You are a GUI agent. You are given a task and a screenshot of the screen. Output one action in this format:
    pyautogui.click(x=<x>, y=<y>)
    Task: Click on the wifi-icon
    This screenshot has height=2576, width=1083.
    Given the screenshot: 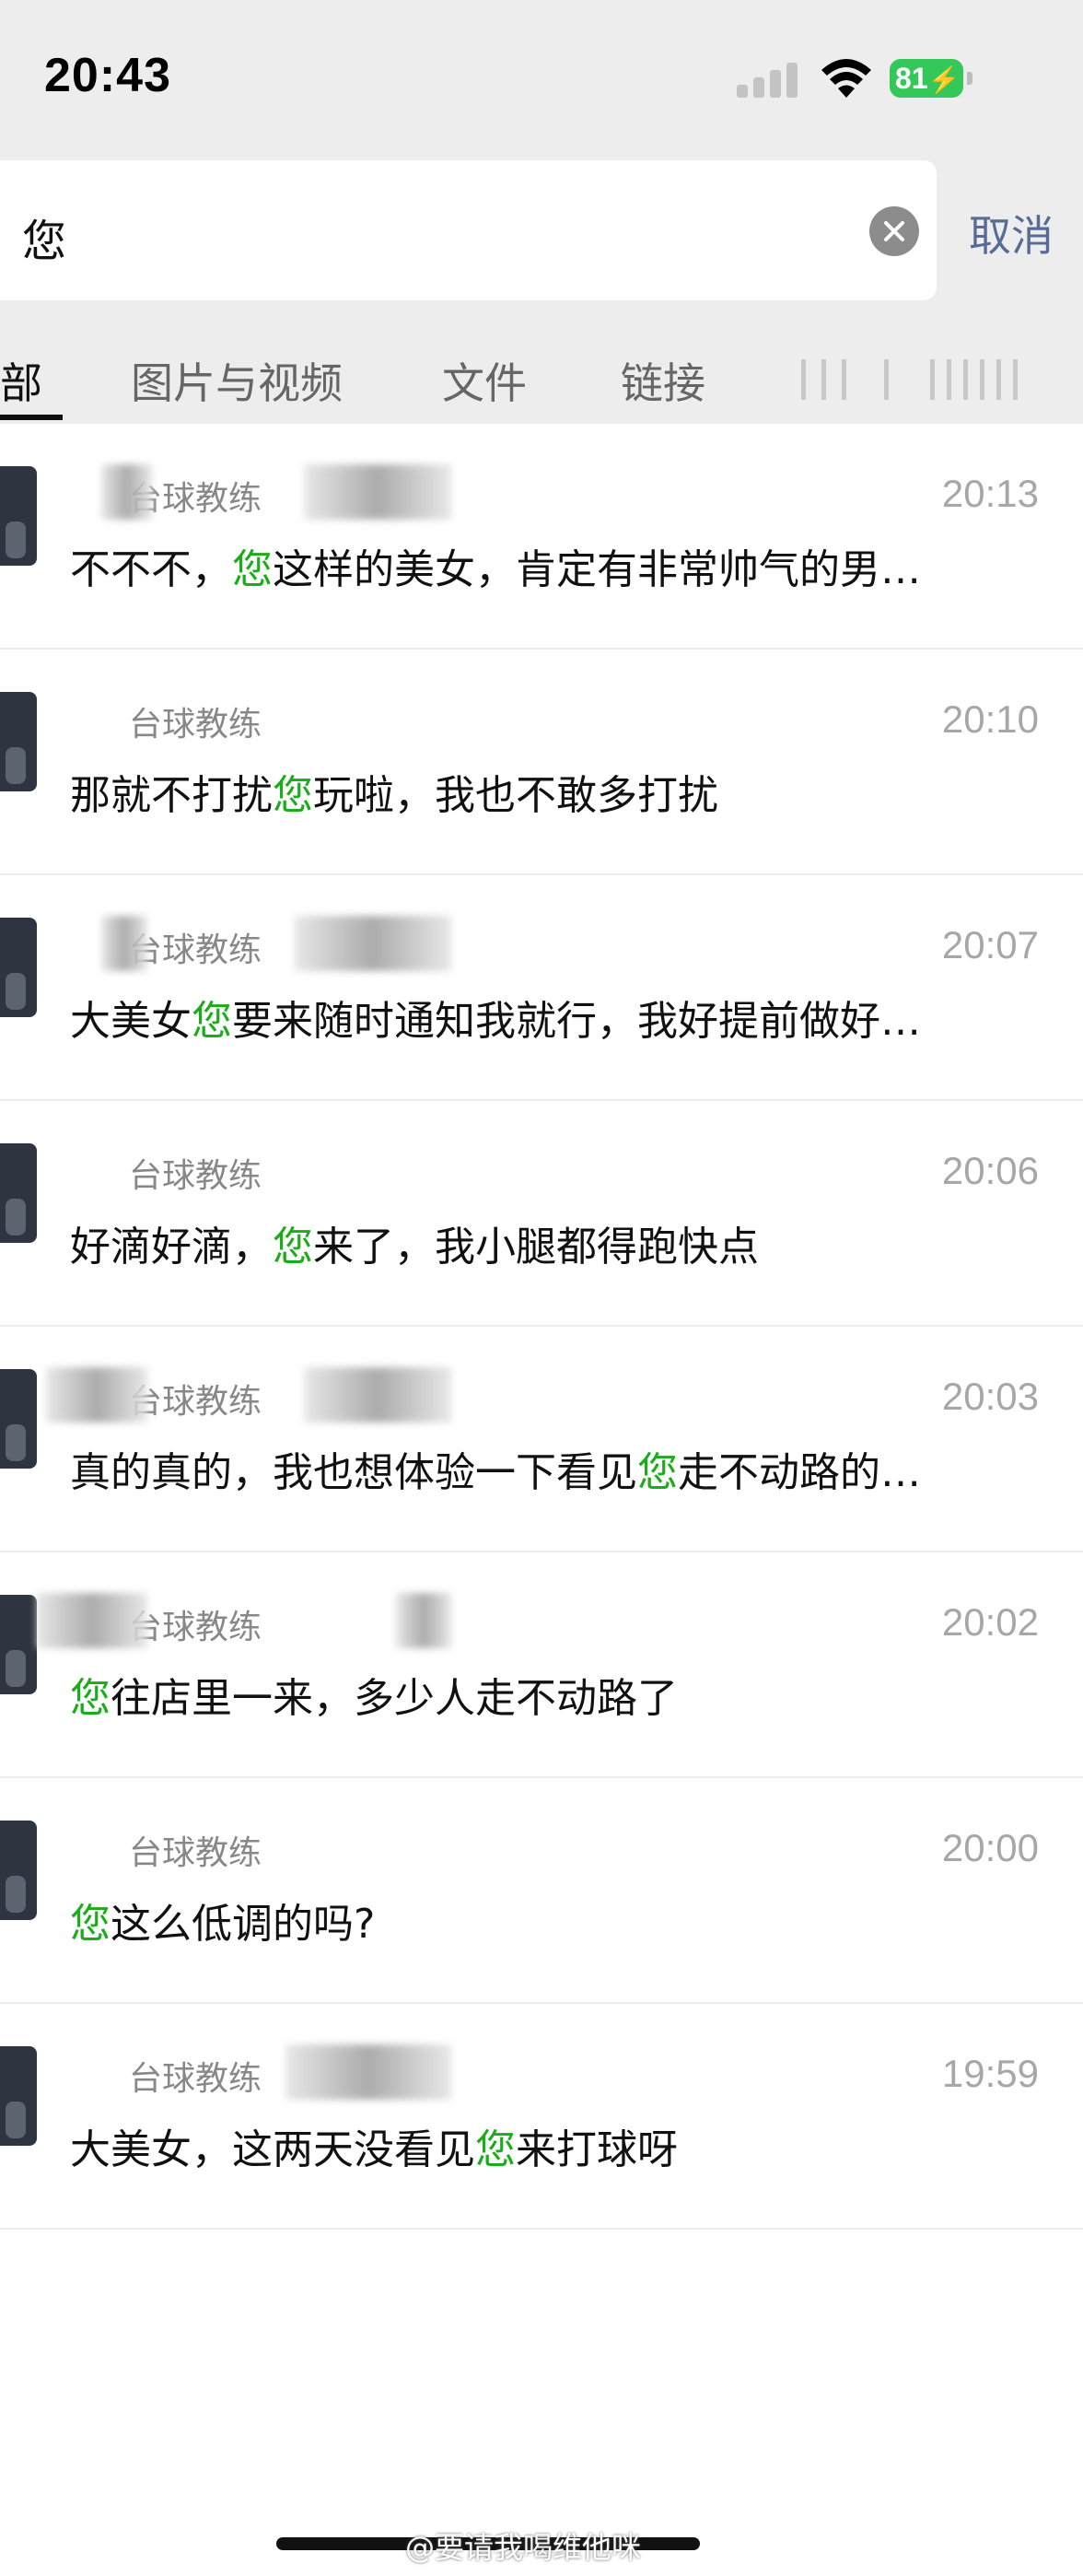 What is the action you would take?
    pyautogui.click(x=846, y=78)
    